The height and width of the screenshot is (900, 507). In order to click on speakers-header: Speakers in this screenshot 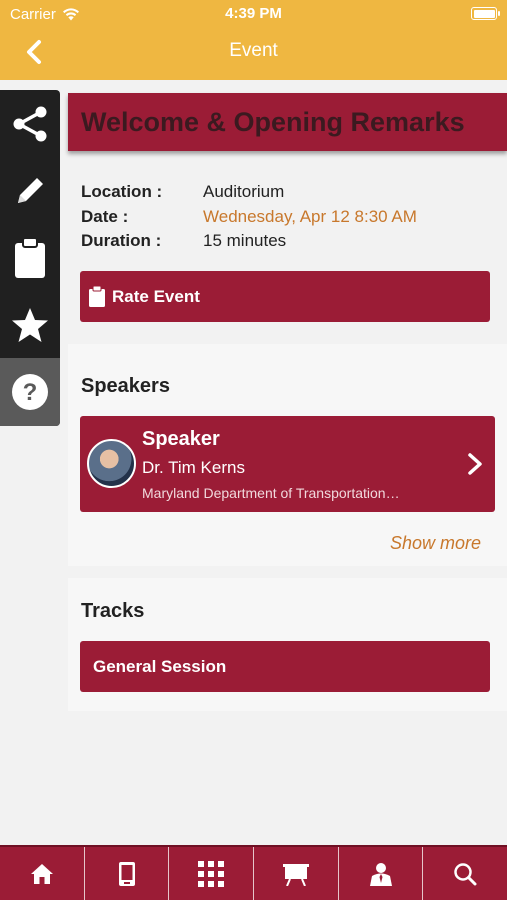, I will do `click(125, 386)`.